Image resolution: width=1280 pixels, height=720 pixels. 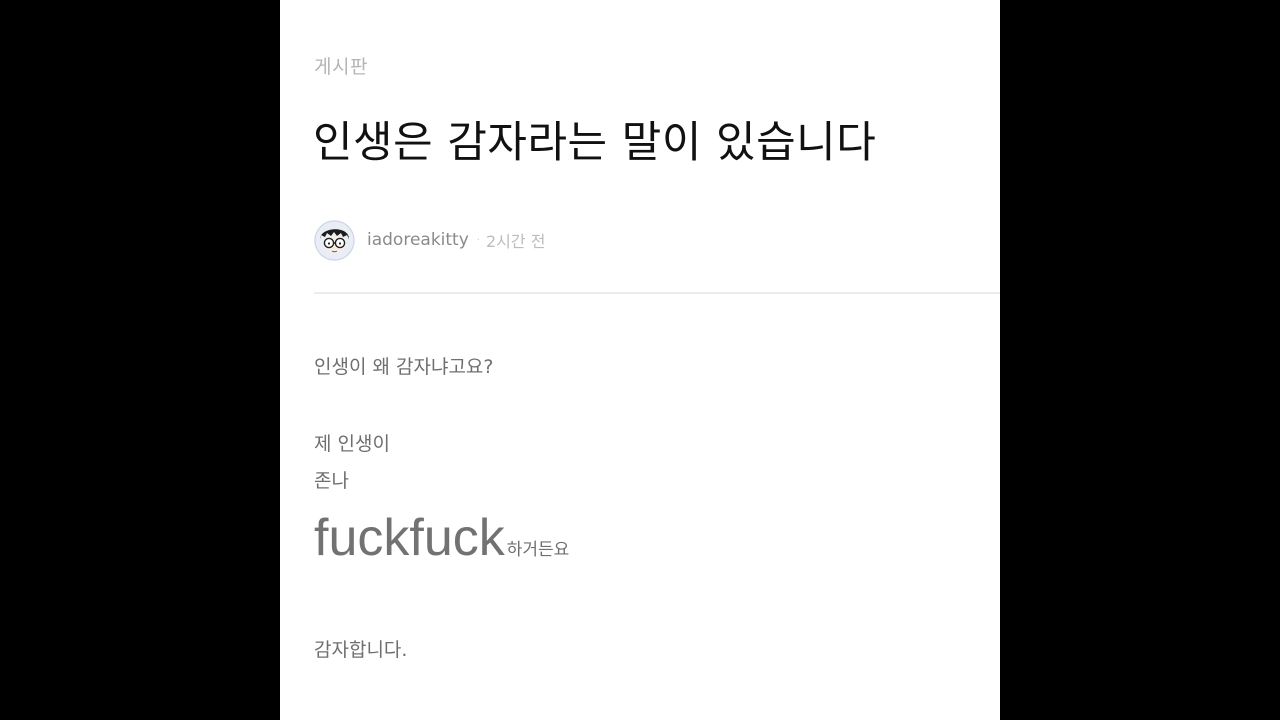 I want to click on emphasis-tail: 하거든요, so click(x=538, y=550).